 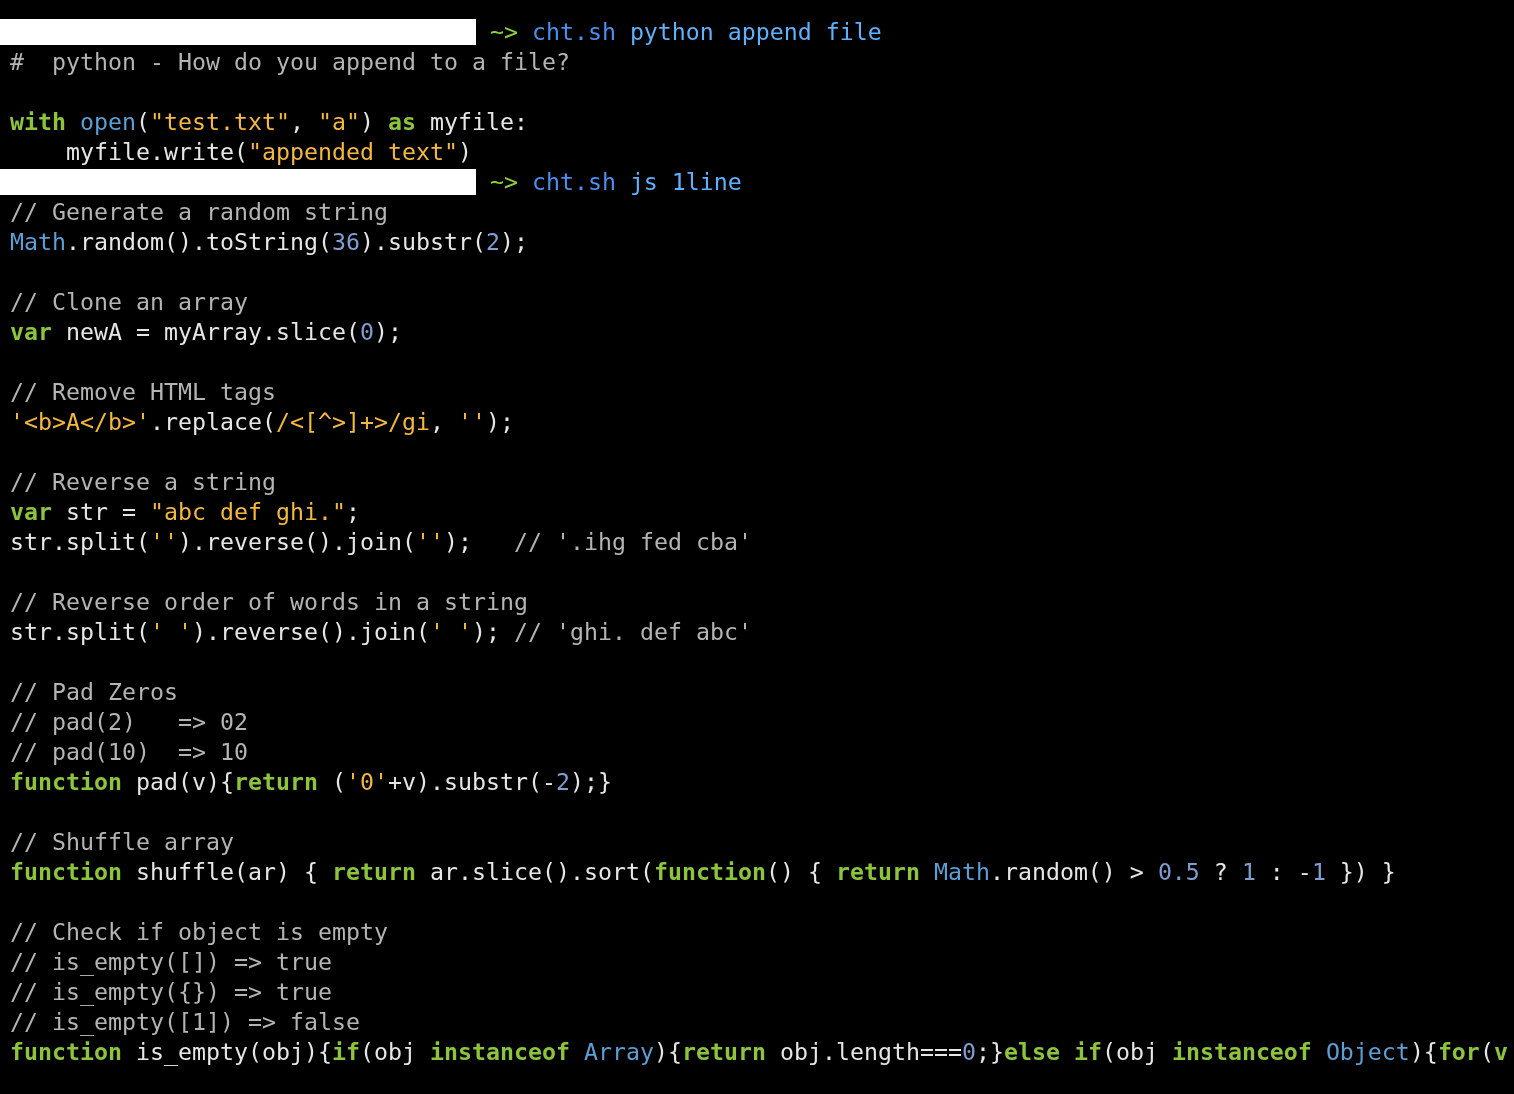 What do you see at coordinates (185, 1022) in the screenshot?
I see `code-comment: // is_empty([1]) => false` at bounding box center [185, 1022].